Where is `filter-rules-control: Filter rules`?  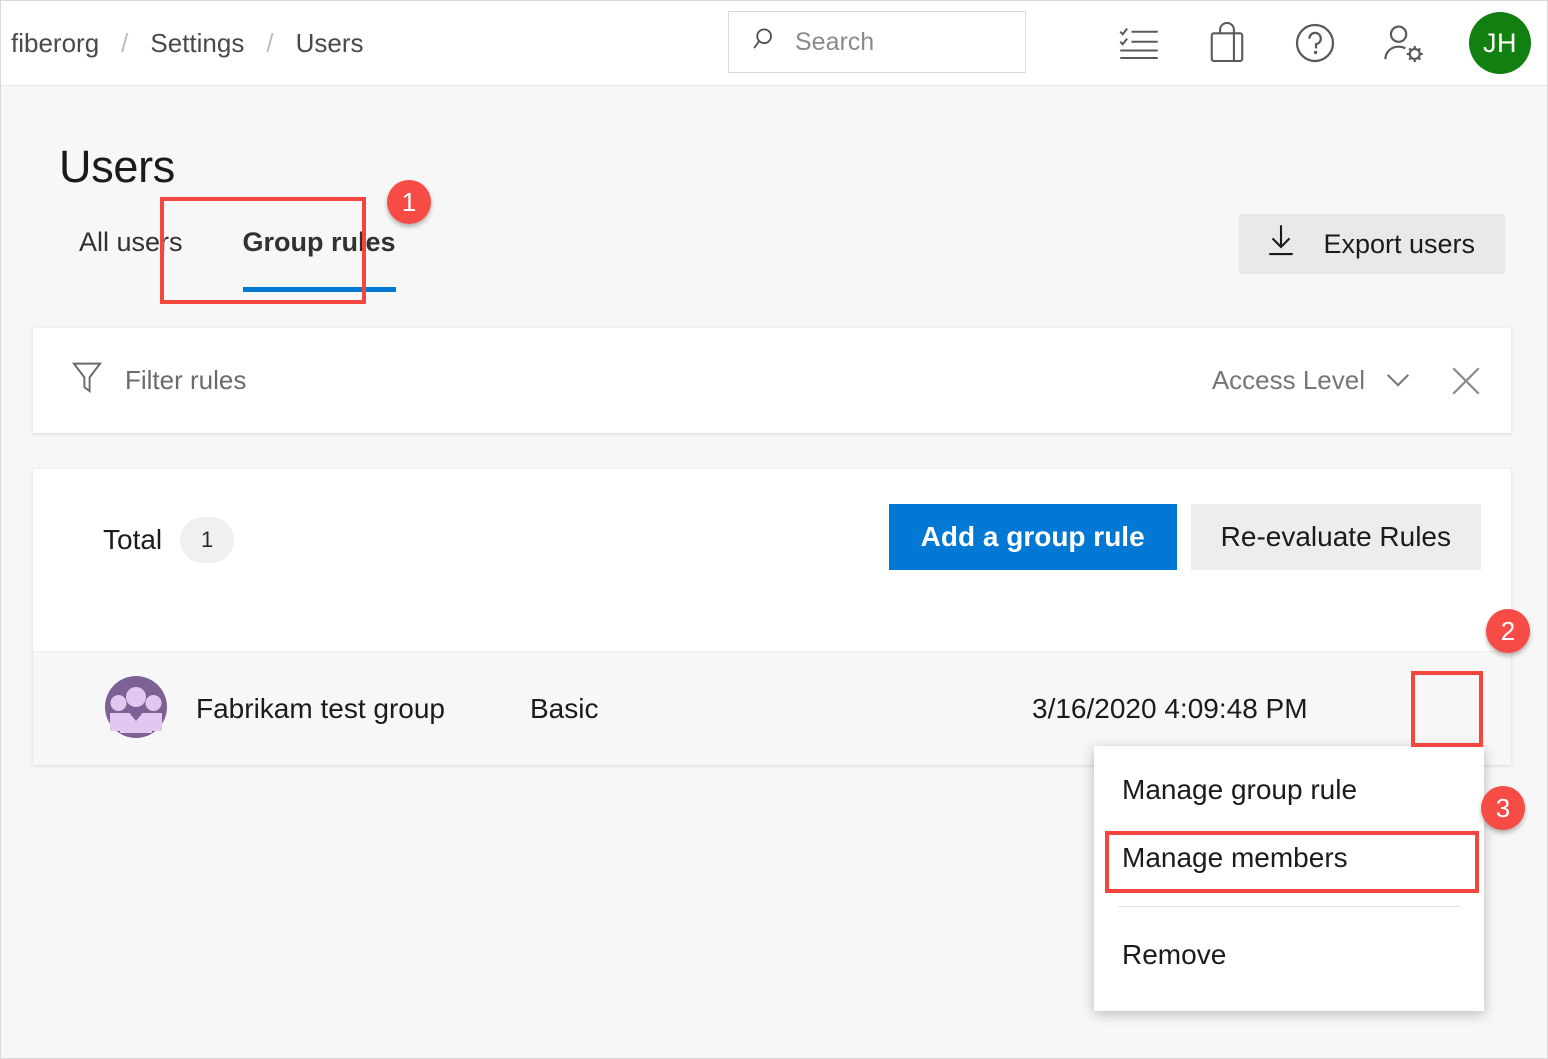
filter-rules-control: Filter rules is located at coordinates (158, 380).